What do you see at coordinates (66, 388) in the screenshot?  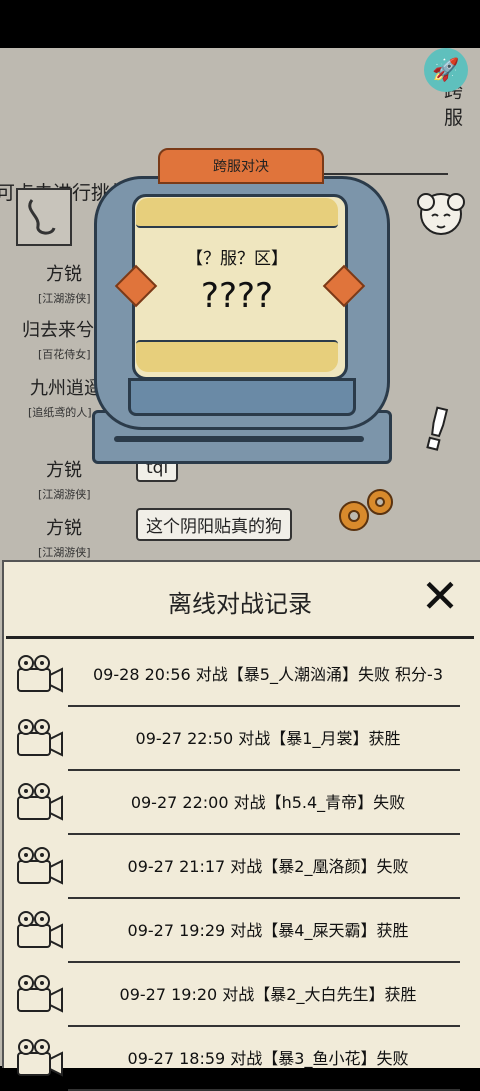 I see `chat-name: 九州逍遥` at bounding box center [66, 388].